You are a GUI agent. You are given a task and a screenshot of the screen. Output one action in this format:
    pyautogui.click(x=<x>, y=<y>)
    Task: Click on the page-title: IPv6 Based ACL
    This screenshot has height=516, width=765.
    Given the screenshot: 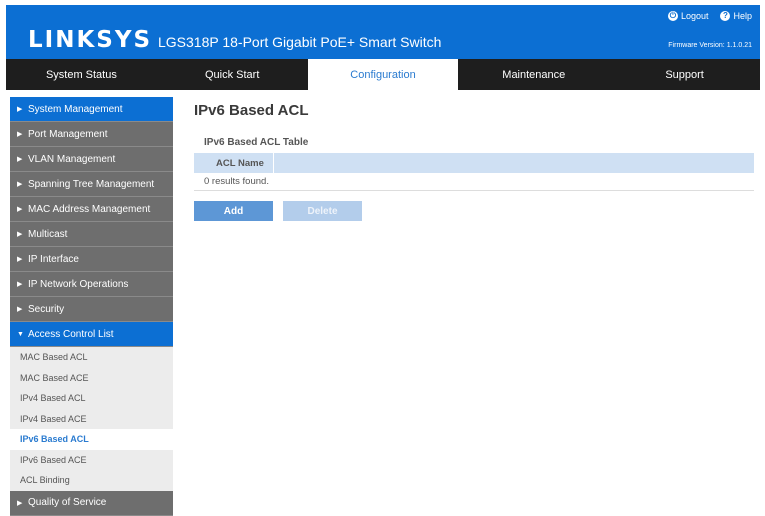 What is the action you would take?
    pyautogui.click(x=251, y=110)
    